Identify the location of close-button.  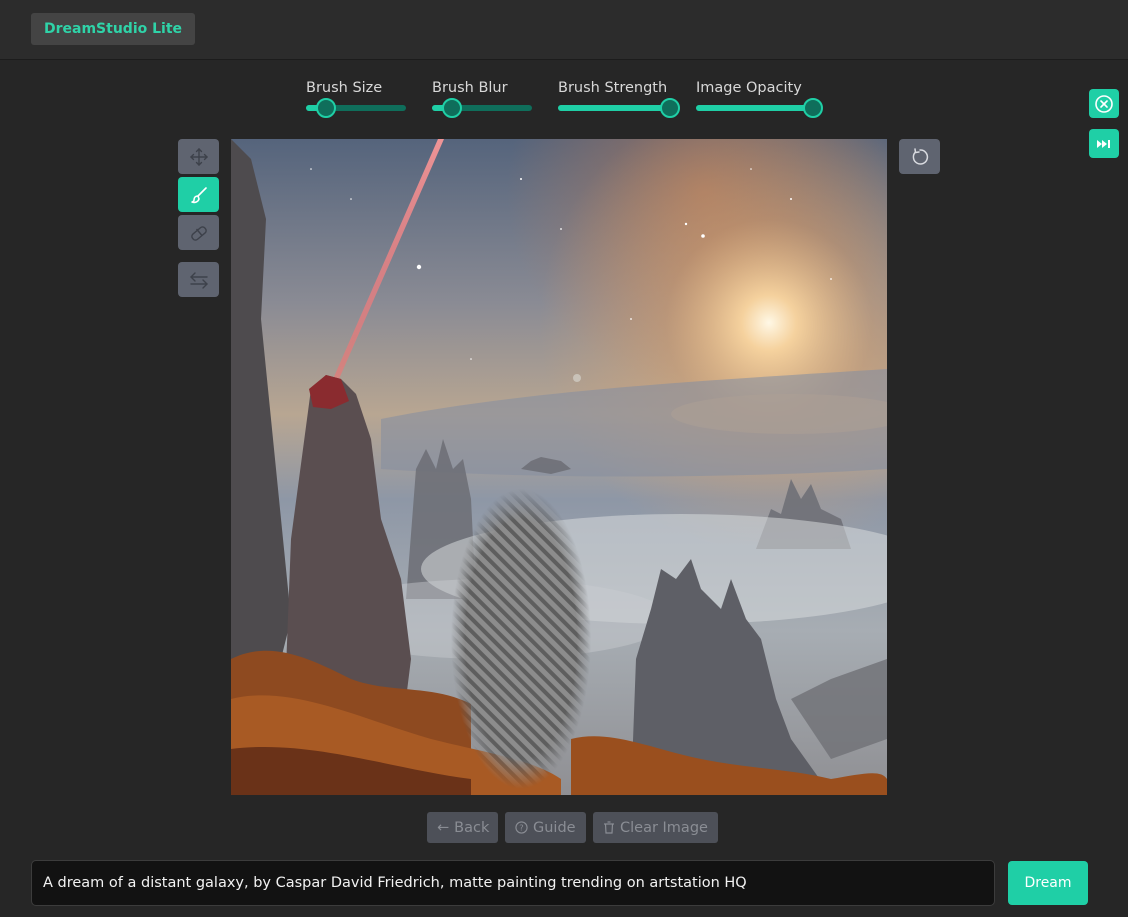
(1104, 103).